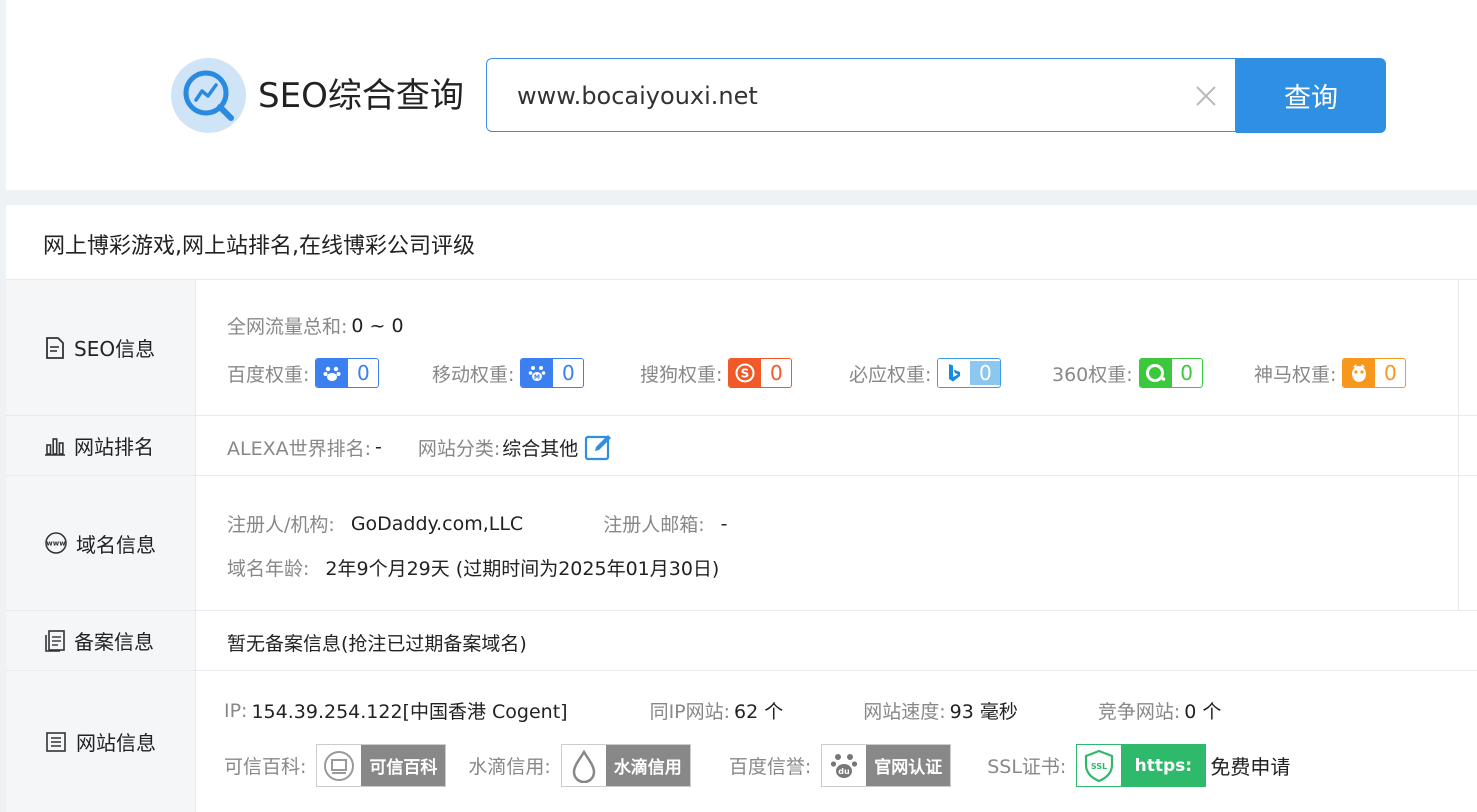  What do you see at coordinates (625, 765) in the screenshot?
I see `shuidi-badge: 水滴信用` at bounding box center [625, 765].